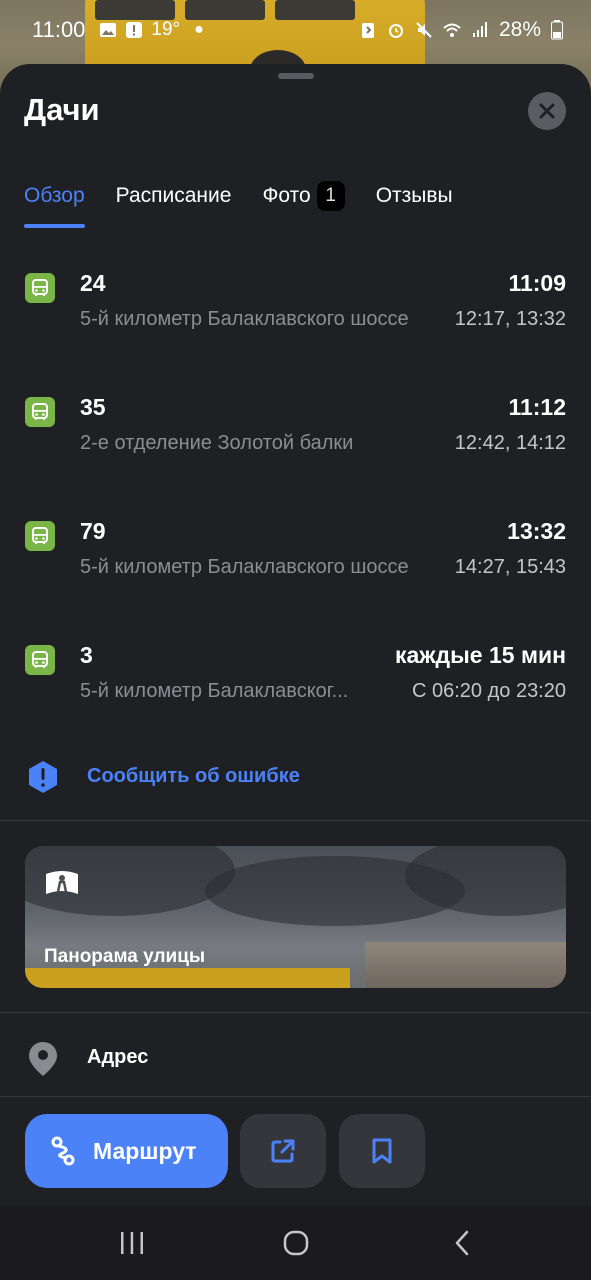  What do you see at coordinates (510, 319) in the screenshot?
I see `route-later-arrivals: 12:17, 13:32` at bounding box center [510, 319].